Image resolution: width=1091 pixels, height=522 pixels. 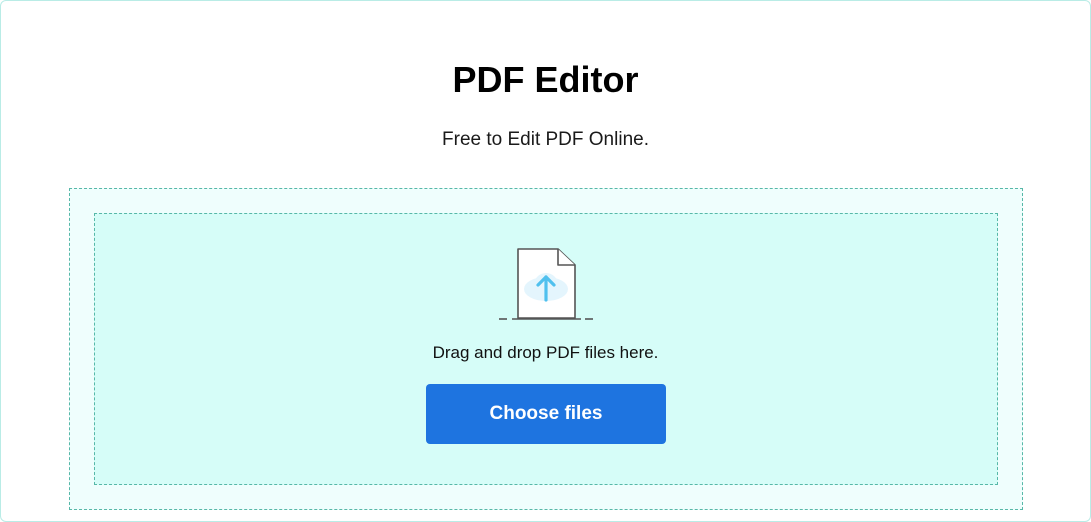 What do you see at coordinates (546, 414) in the screenshot?
I see `choose-files-button: Choose files` at bounding box center [546, 414].